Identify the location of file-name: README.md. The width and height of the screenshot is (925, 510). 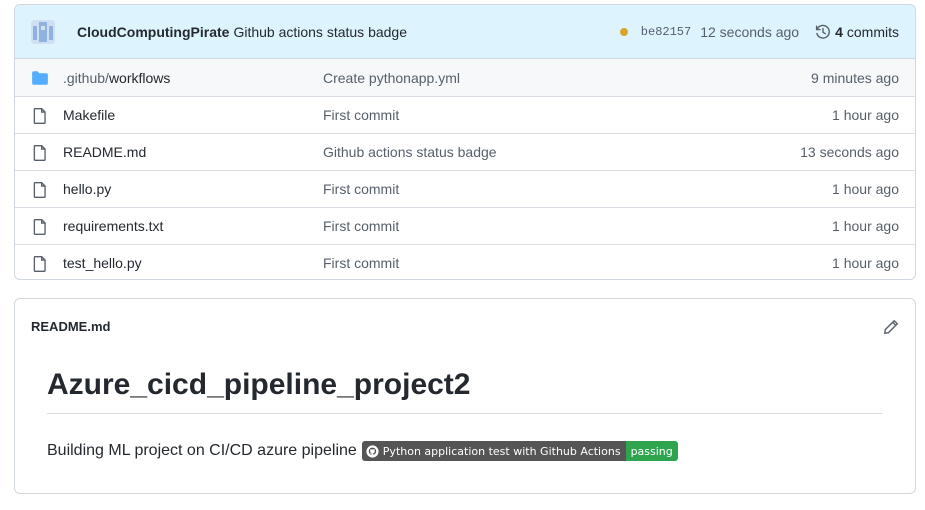
(105, 152).